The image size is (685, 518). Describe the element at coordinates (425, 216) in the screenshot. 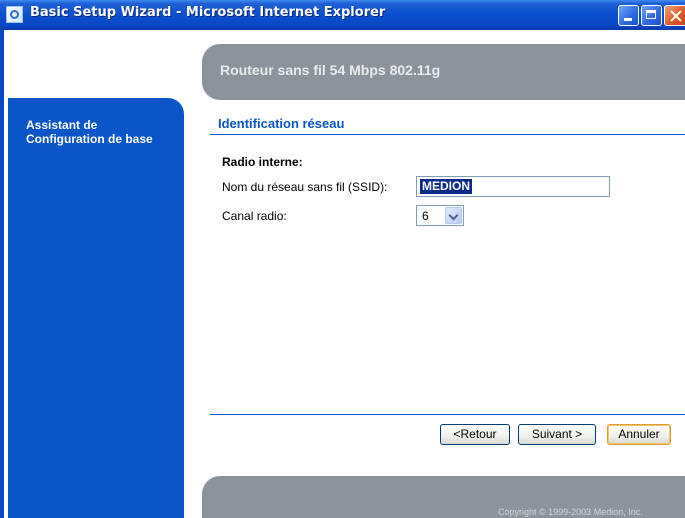

I see `channel-value: 6` at that location.